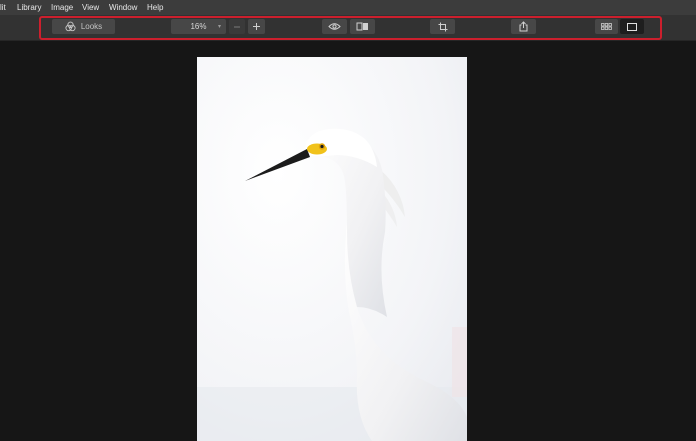 The image size is (696, 441). Describe the element at coordinates (91, 26) in the screenshot. I see `looks-label: Looks` at that location.